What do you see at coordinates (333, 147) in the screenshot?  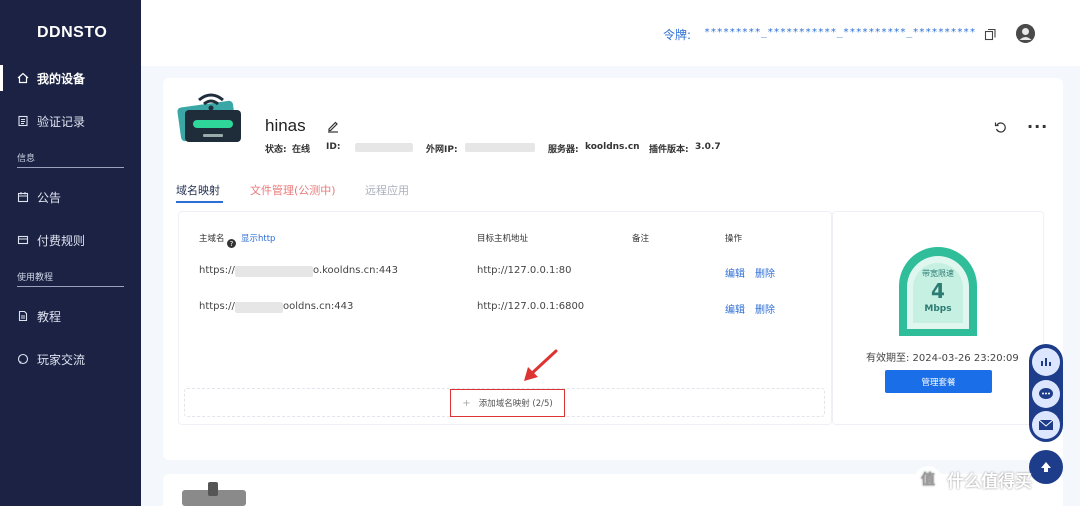 I see `device-id-label: ID:` at bounding box center [333, 147].